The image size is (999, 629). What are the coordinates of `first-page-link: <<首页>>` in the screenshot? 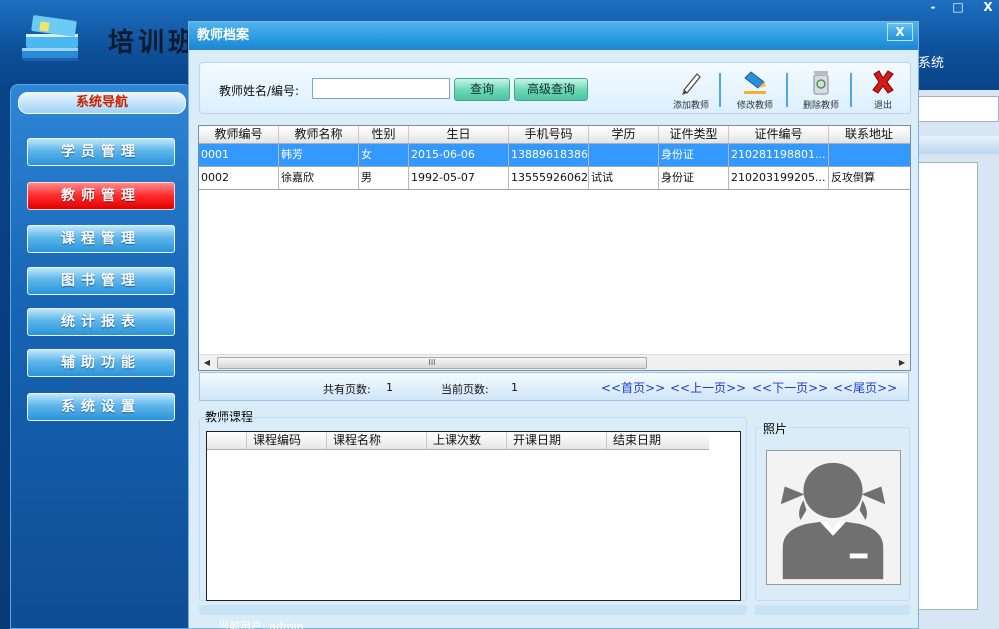 It's located at (633, 387).